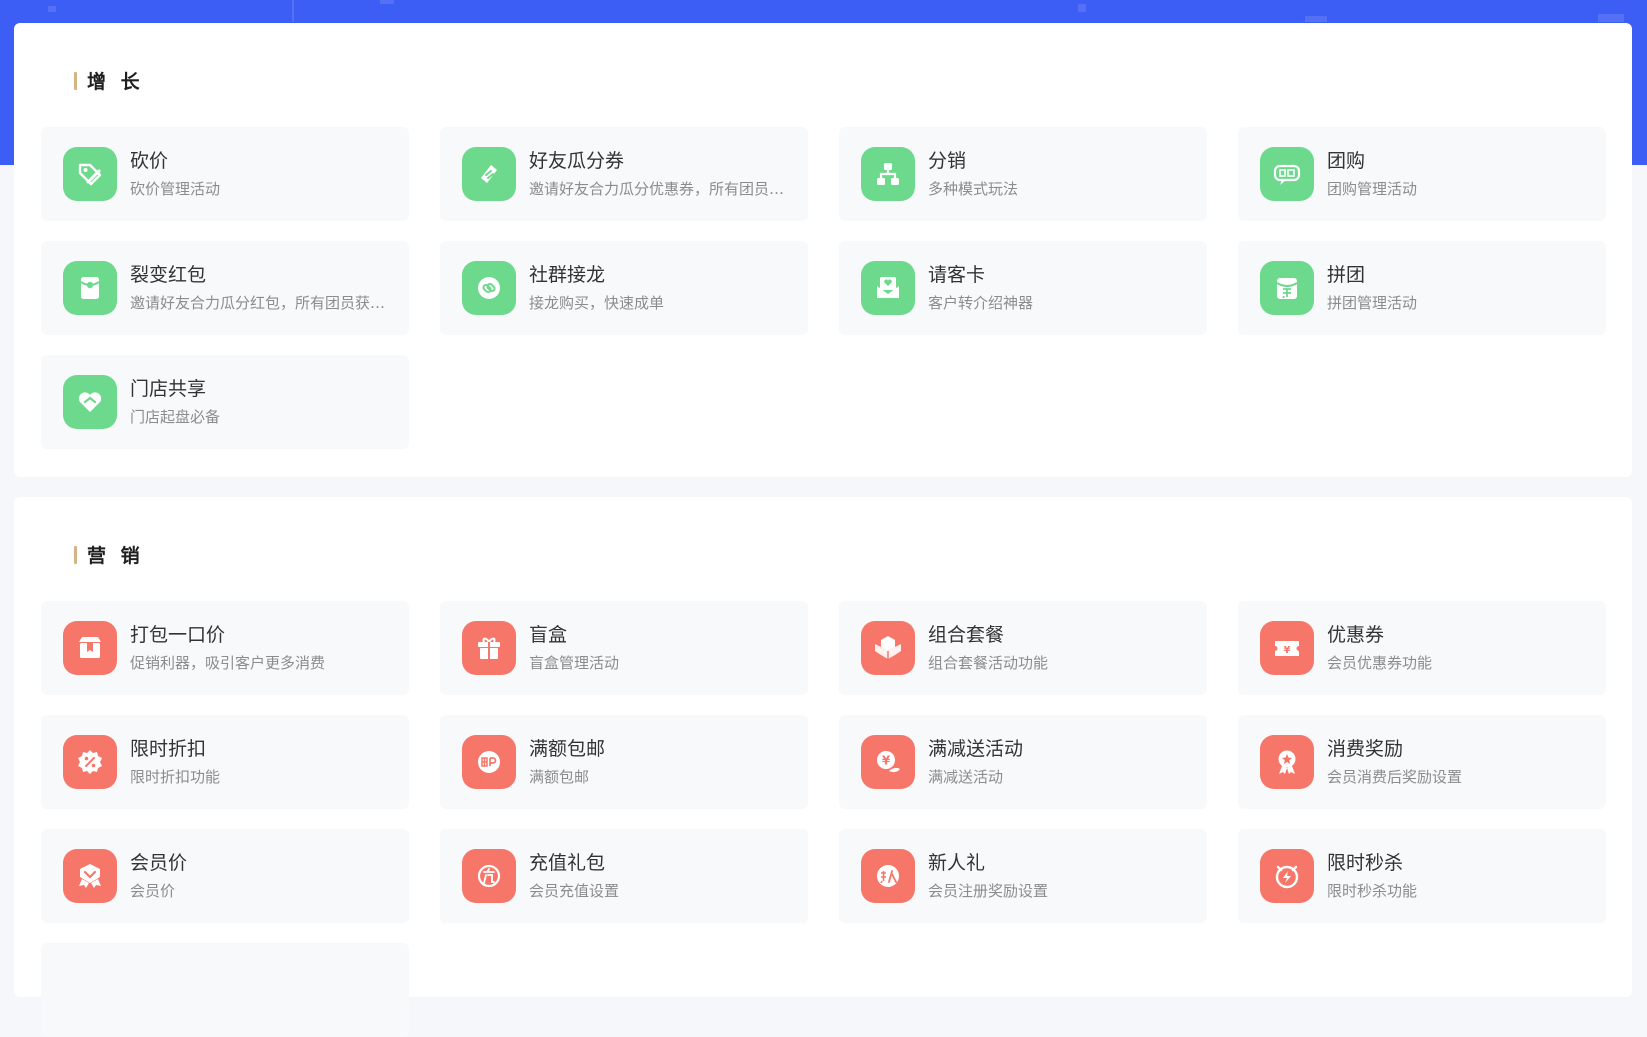 This screenshot has width=1647, height=1037. What do you see at coordinates (957, 275) in the screenshot?
I see `tile-title: 请客卡` at bounding box center [957, 275].